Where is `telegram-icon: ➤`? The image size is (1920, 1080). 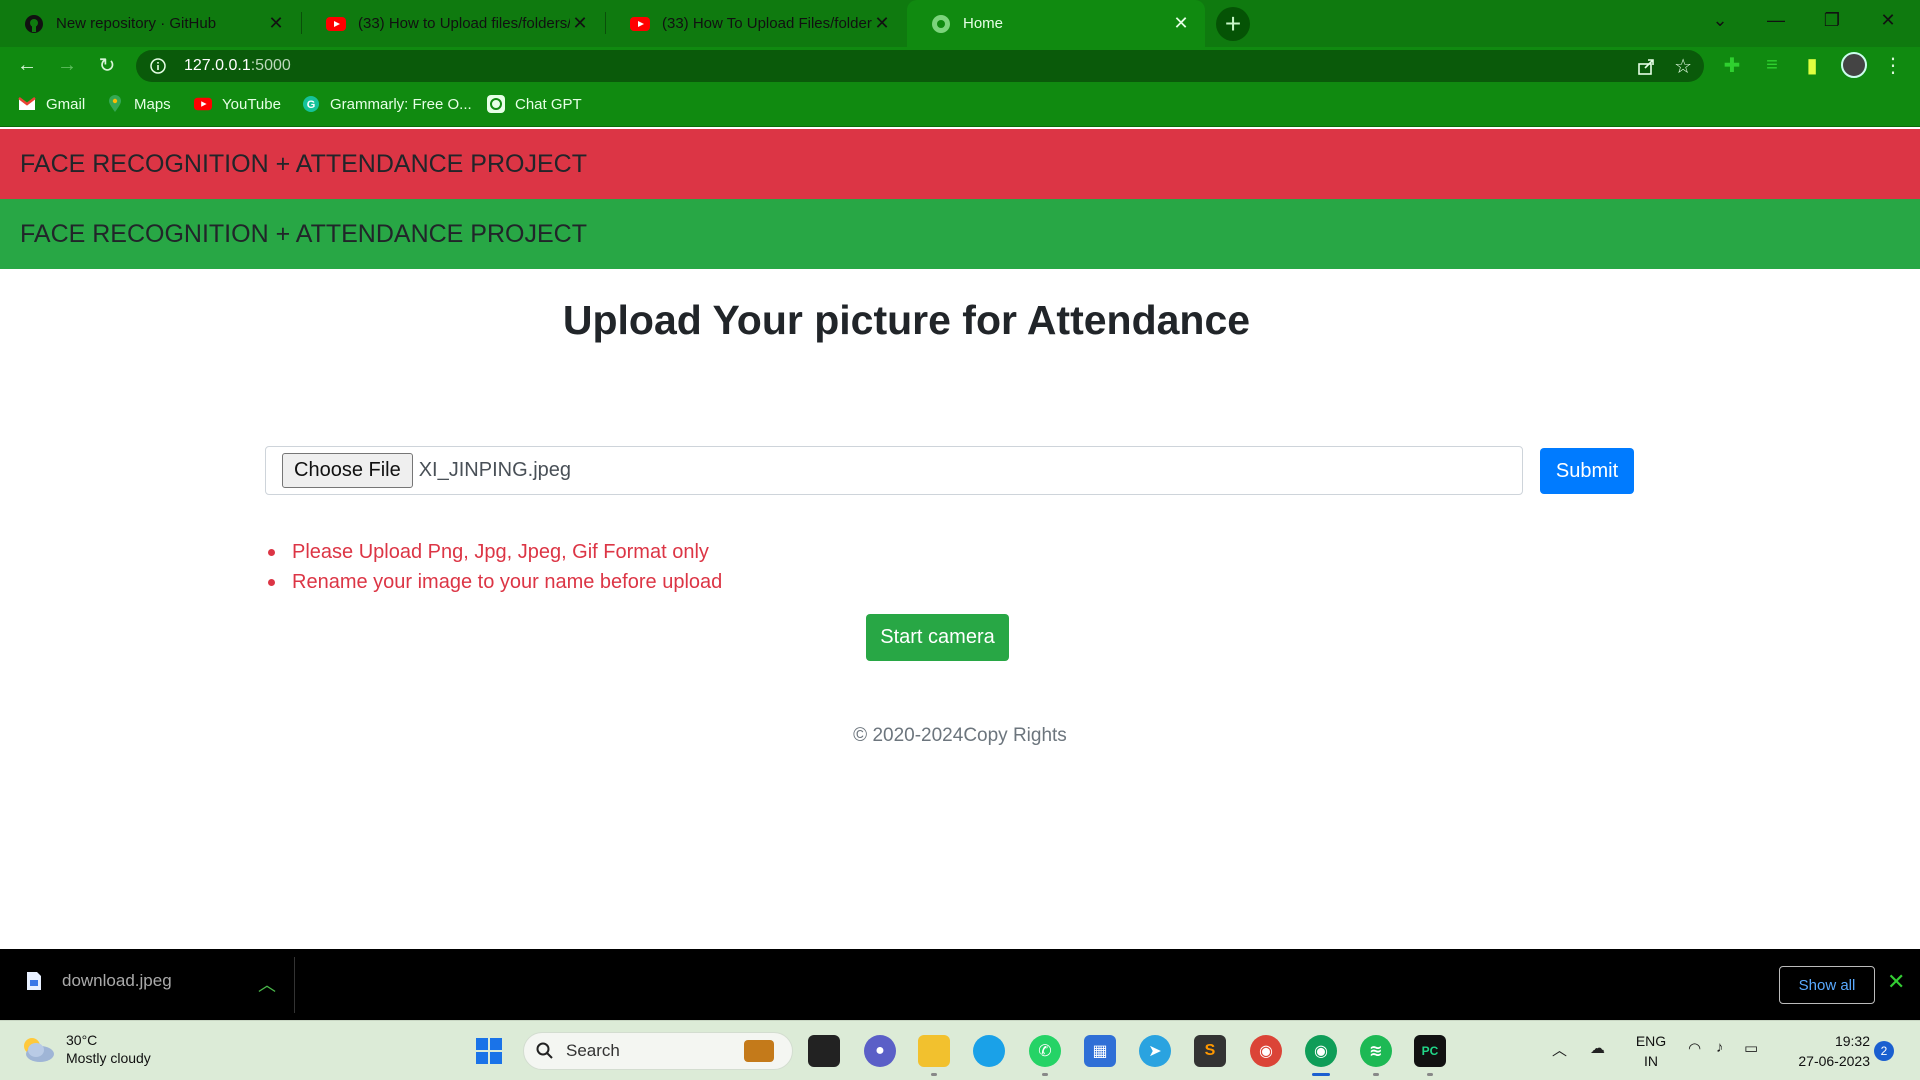
telegram-icon: ➤ is located at coordinates (1155, 1051).